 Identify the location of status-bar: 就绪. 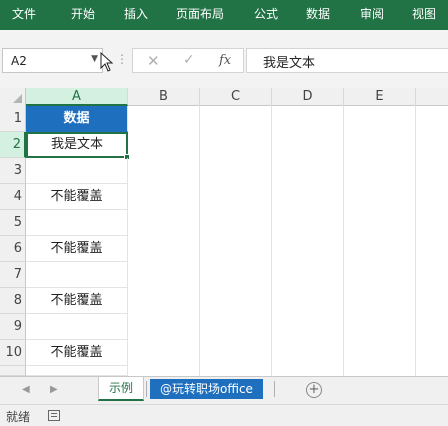
(224, 415).